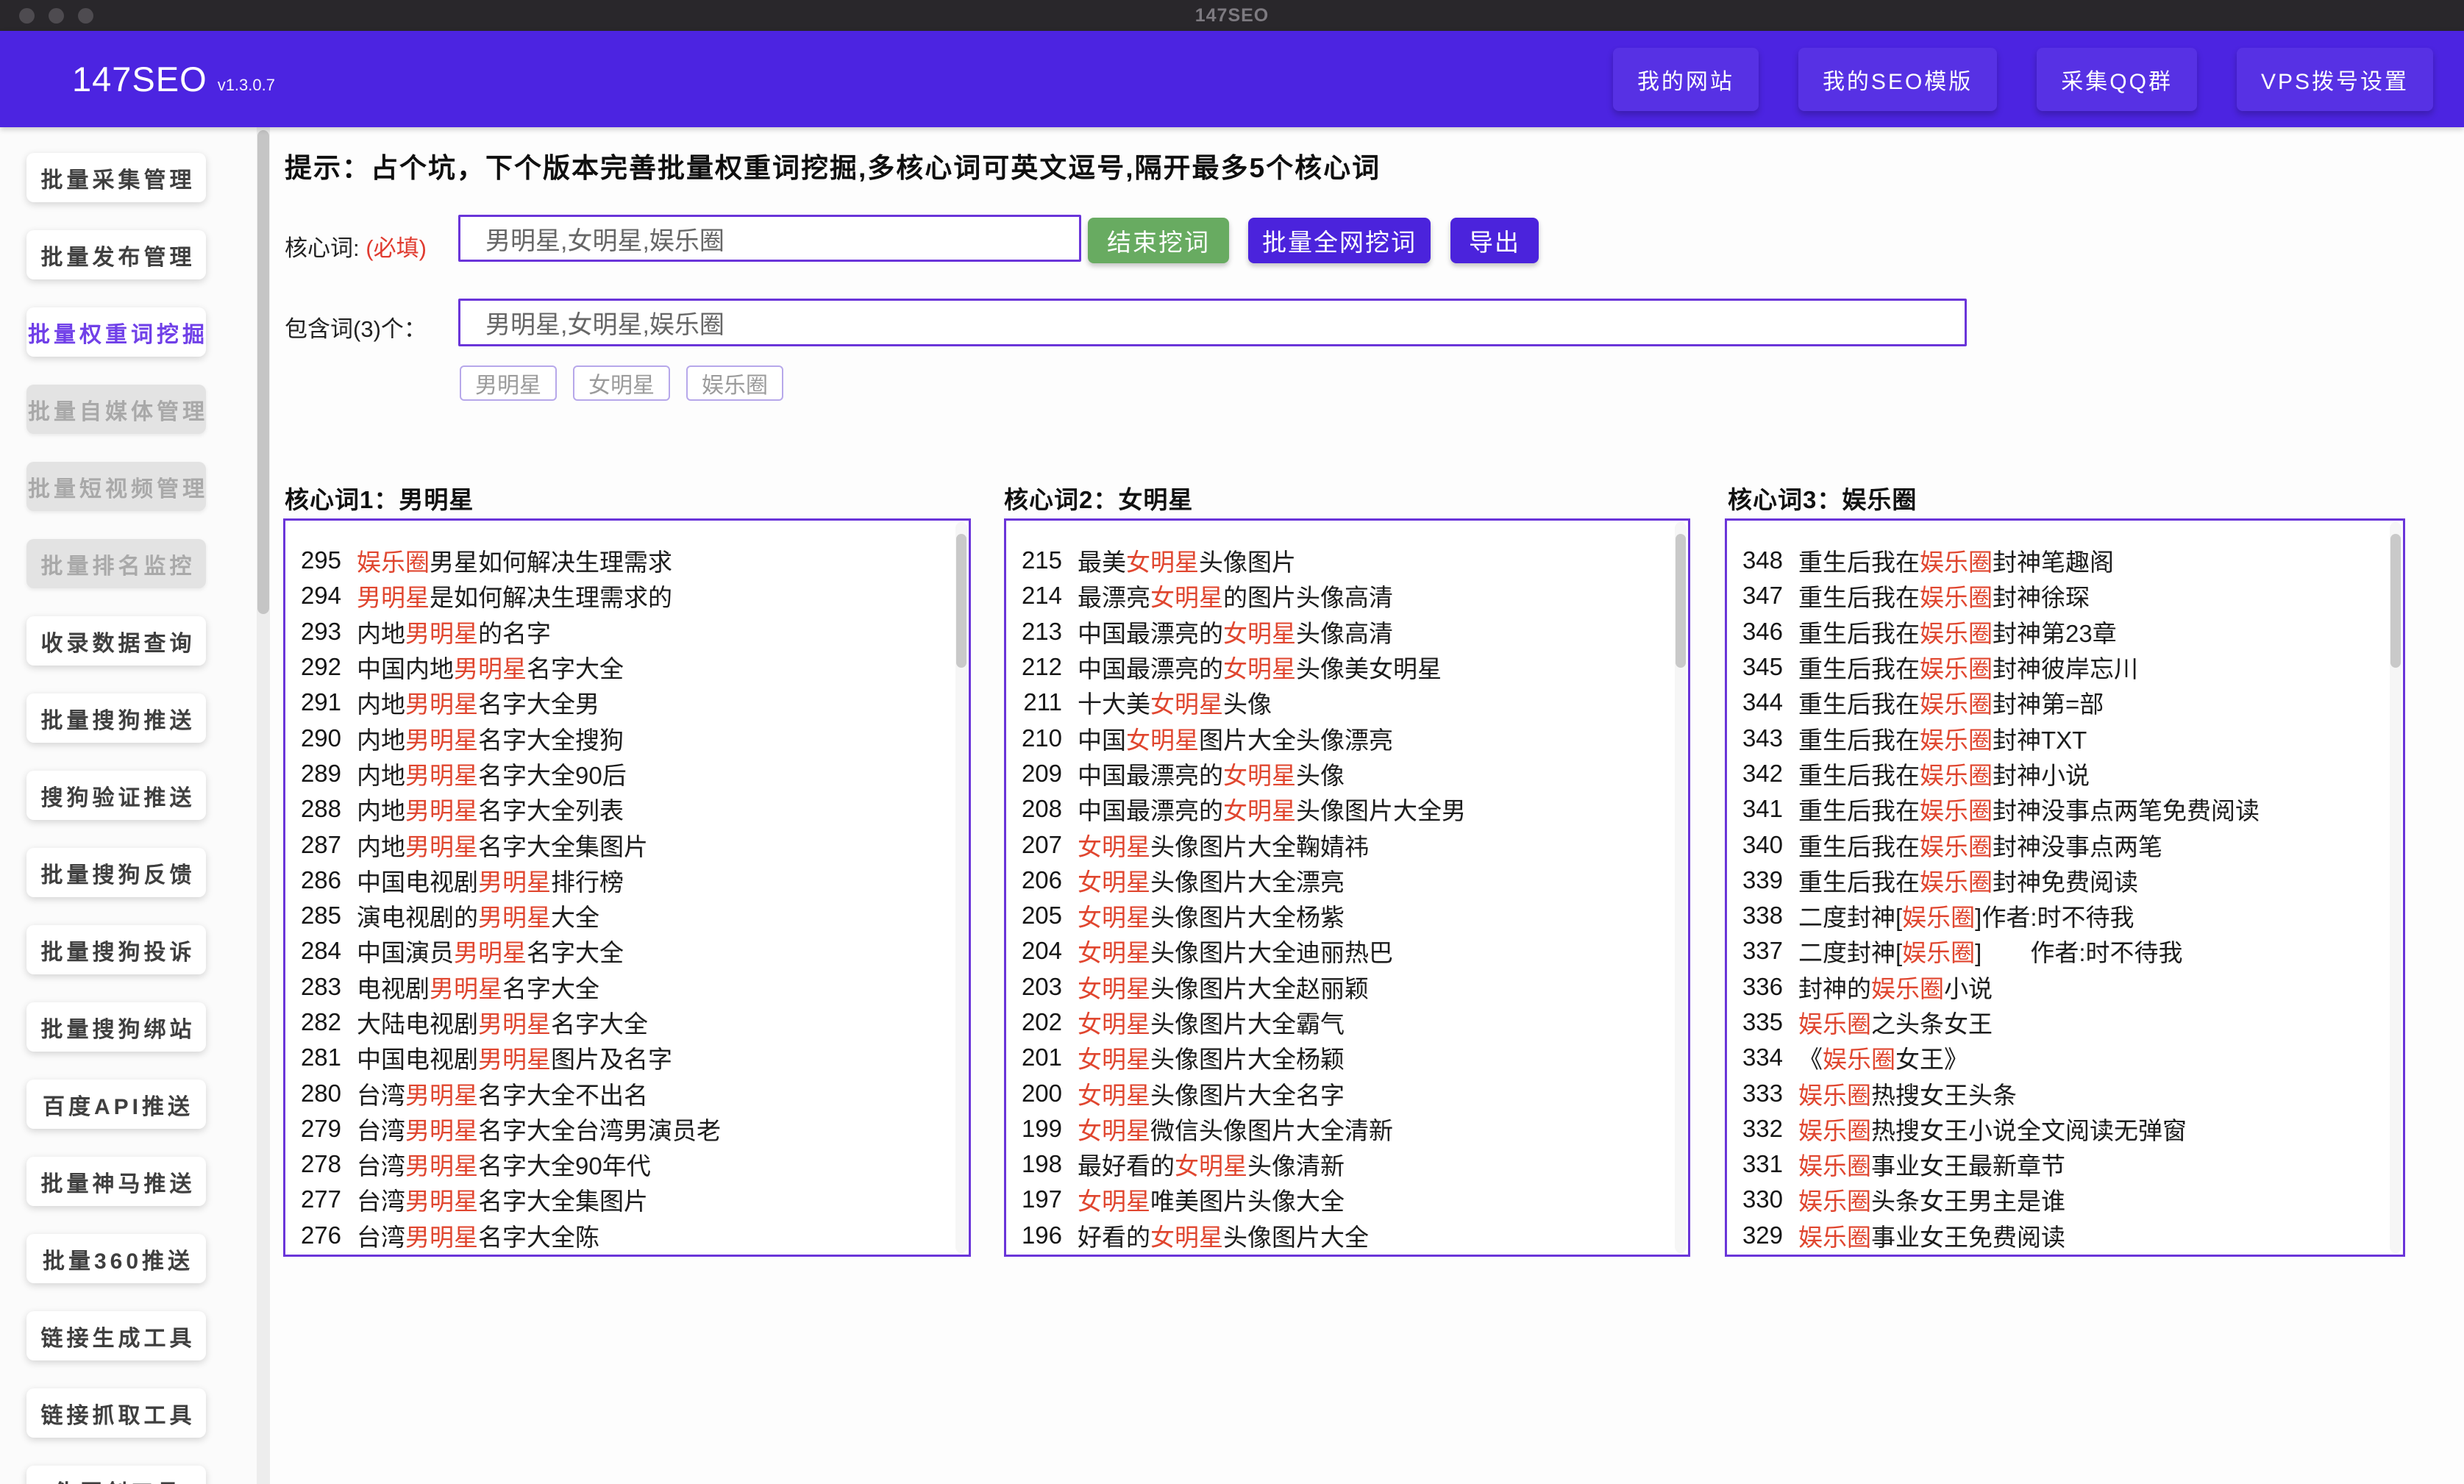 The image size is (2464, 1484). Describe the element at coordinates (619, 1022) in the screenshot. I see `keyword-row: 282 大陆电视剧男明星名字大全` at that location.